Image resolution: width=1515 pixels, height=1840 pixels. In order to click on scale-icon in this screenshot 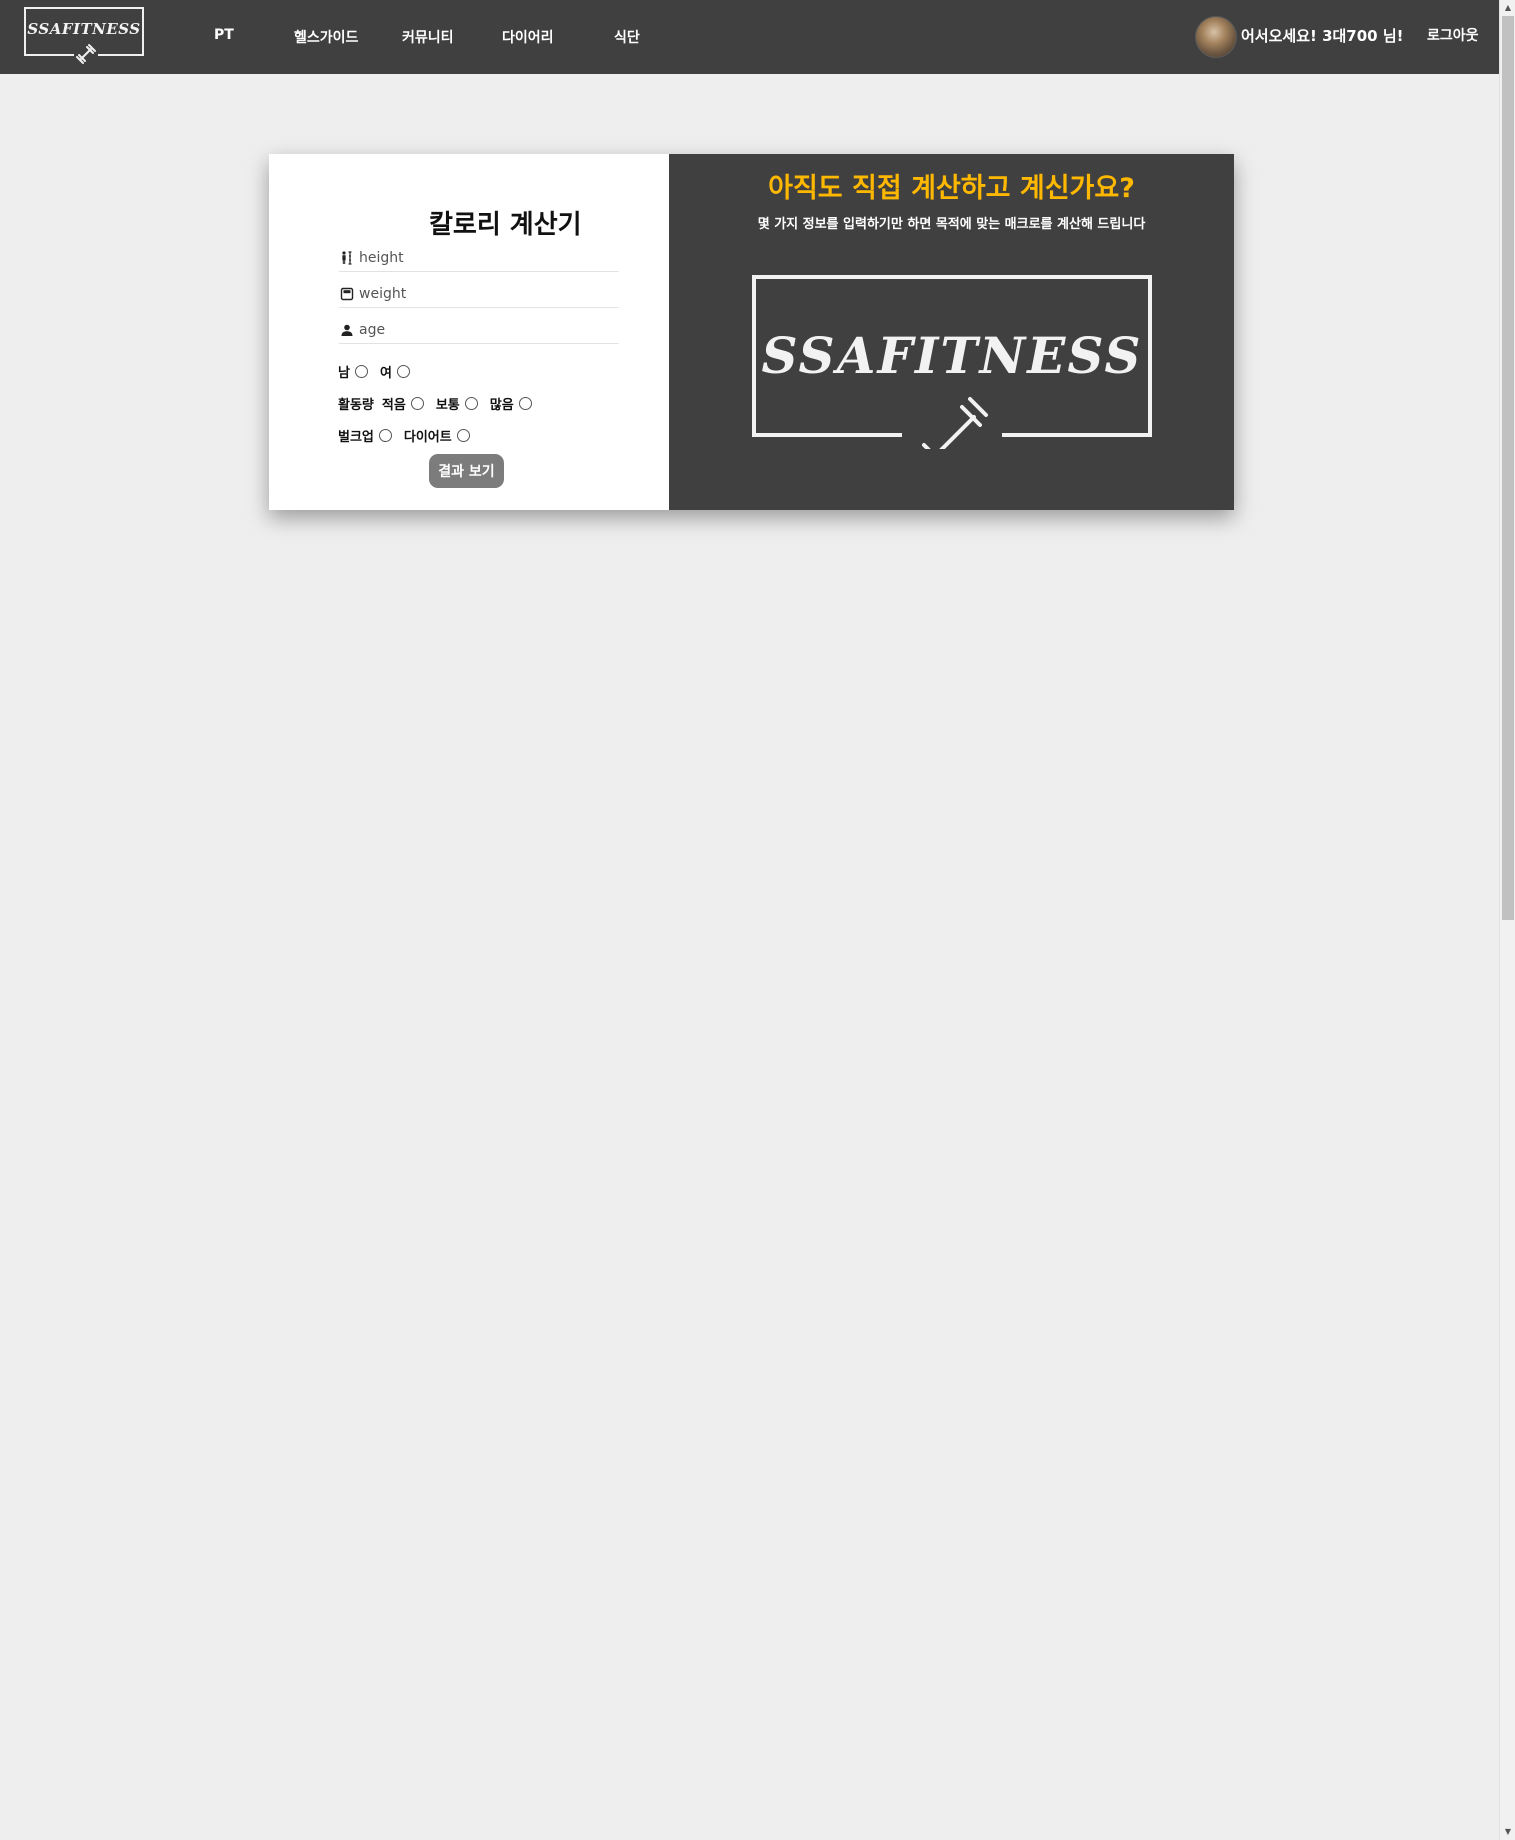, I will do `click(347, 294)`.